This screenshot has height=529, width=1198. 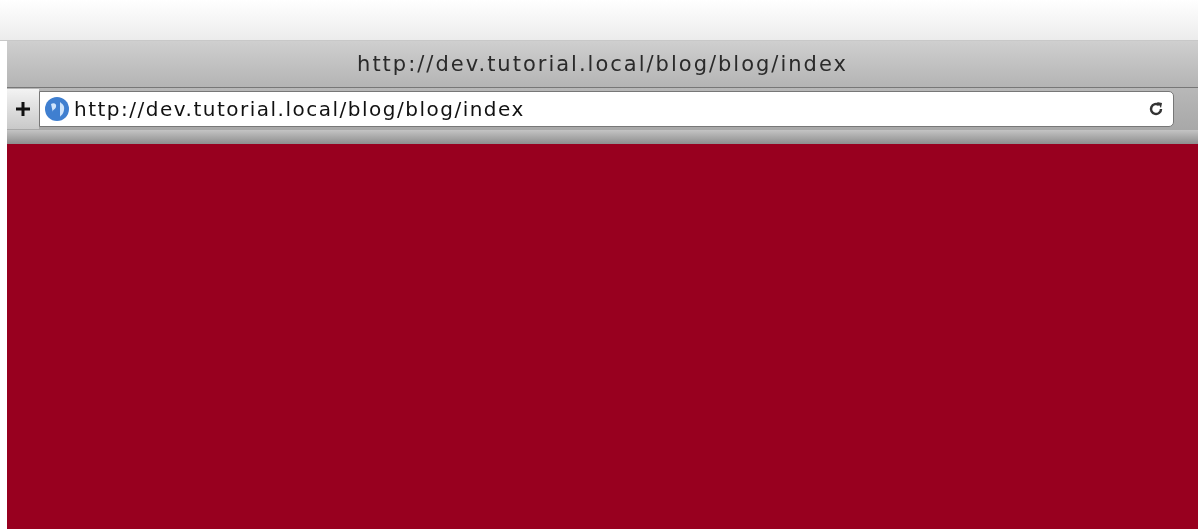 I want to click on add-bookmark-button, so click(x=23, y=109).